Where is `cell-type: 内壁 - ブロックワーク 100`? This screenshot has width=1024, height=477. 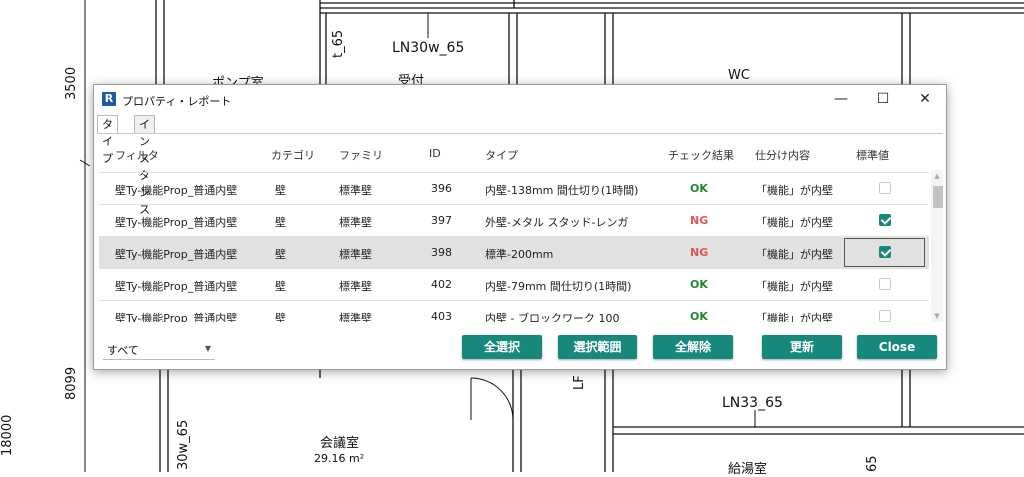
cell-type: 内壁 - ブロックワーク 100 is located at coordinates (552, 317).